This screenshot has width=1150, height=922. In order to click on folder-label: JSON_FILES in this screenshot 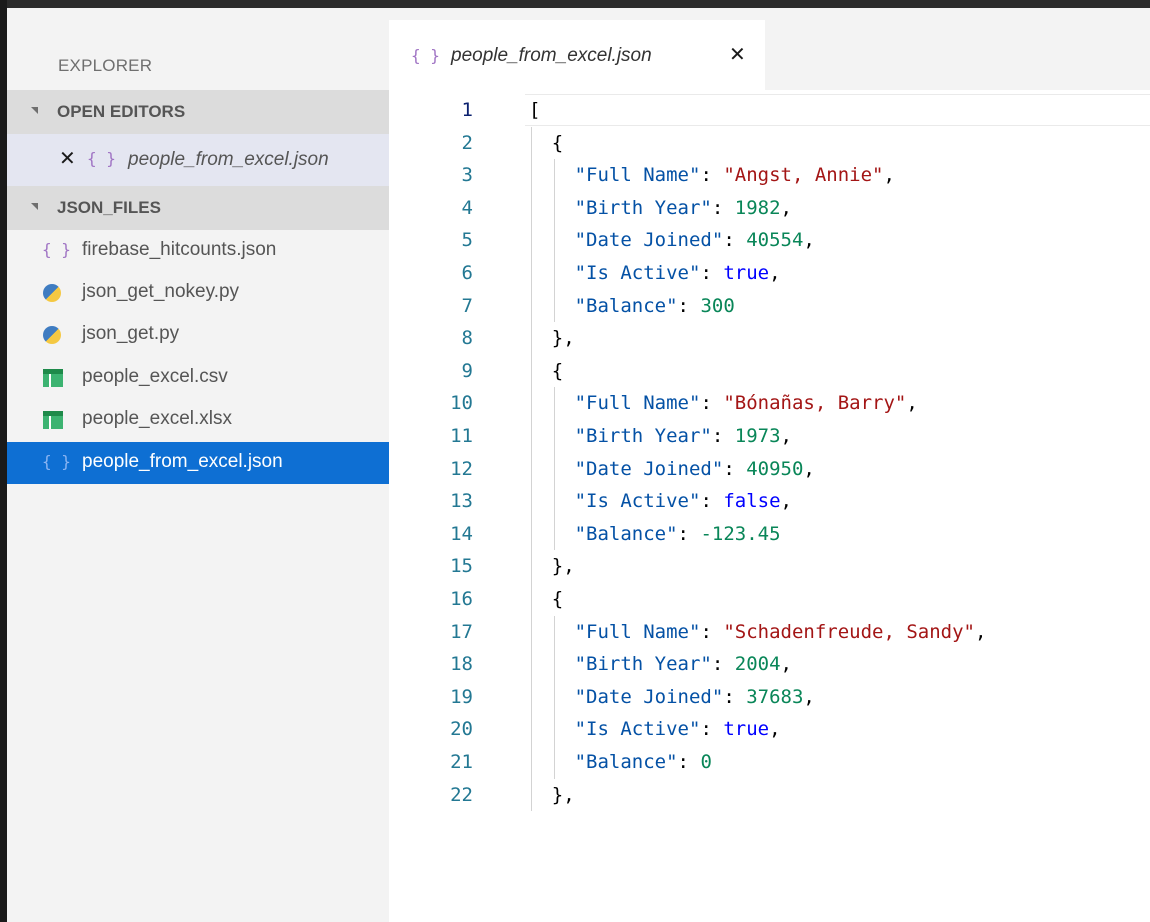, I will do `click(109, 207)`.